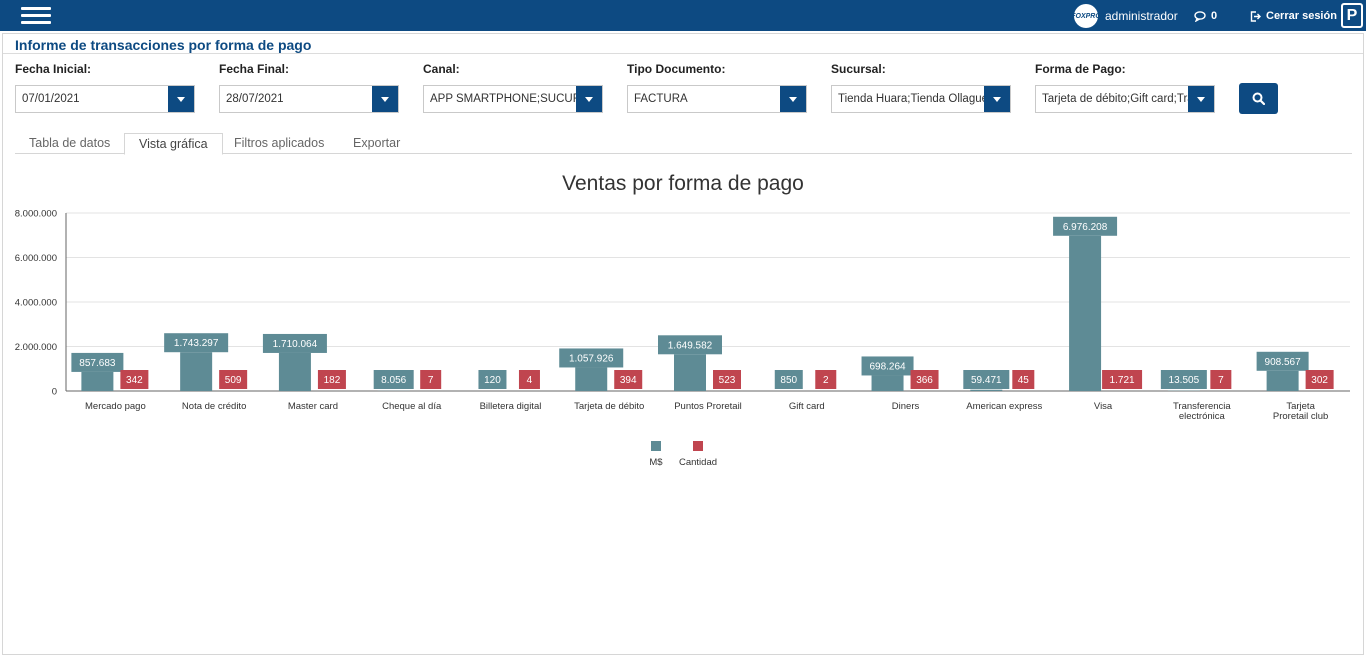  What do you see at coordinates (233, 380) in the screenshot?
I see `data-label-cantidad: 509` at bounding box center [233, 380].